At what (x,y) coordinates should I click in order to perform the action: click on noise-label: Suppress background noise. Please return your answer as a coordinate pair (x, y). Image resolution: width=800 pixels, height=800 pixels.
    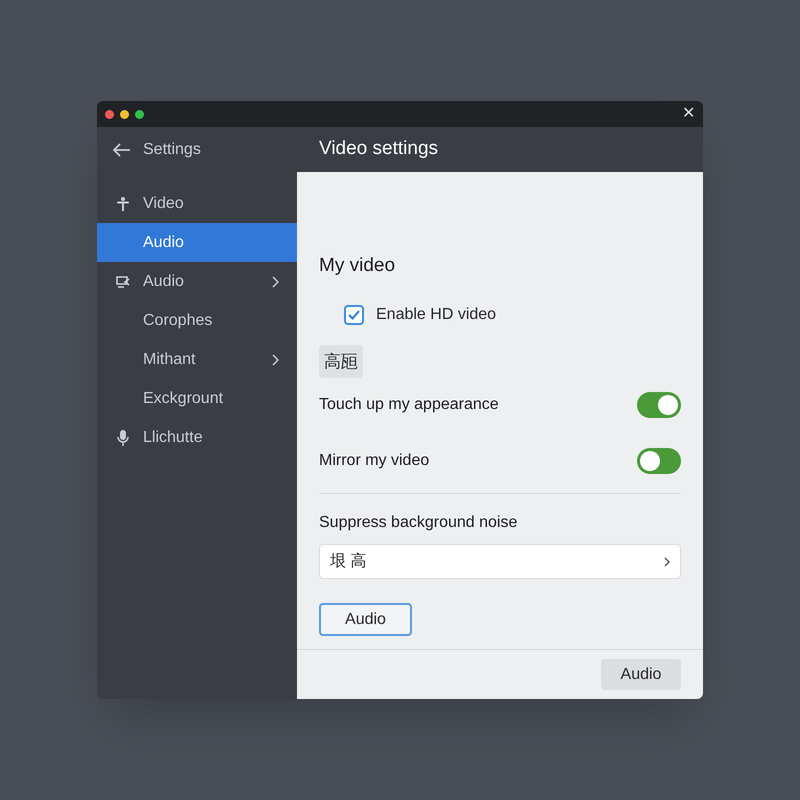
    Looking at the image, I should click on (418, 523).